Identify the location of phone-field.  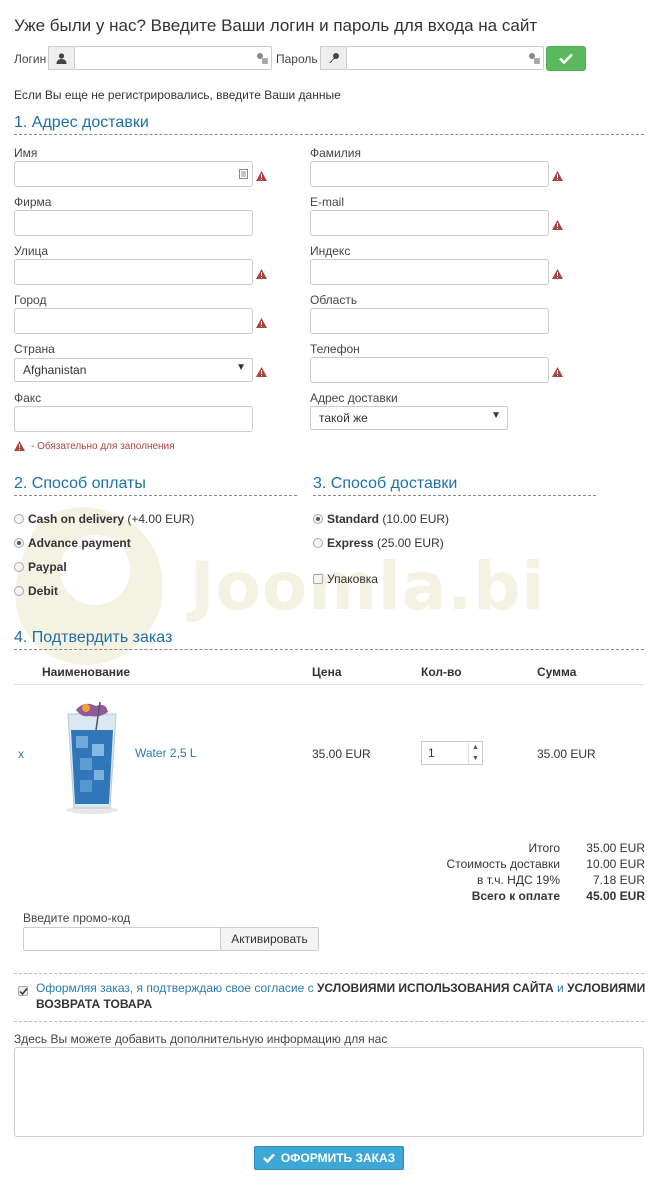
(429, 370).